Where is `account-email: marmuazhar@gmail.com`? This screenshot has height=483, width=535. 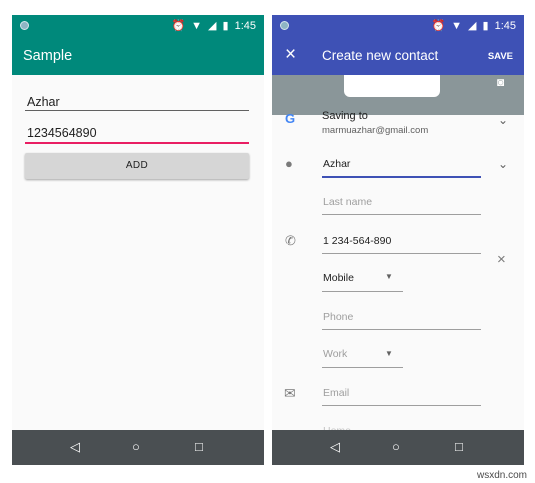
account-email: marmuazhar@gmail.com is located at coordinates (375, 130).